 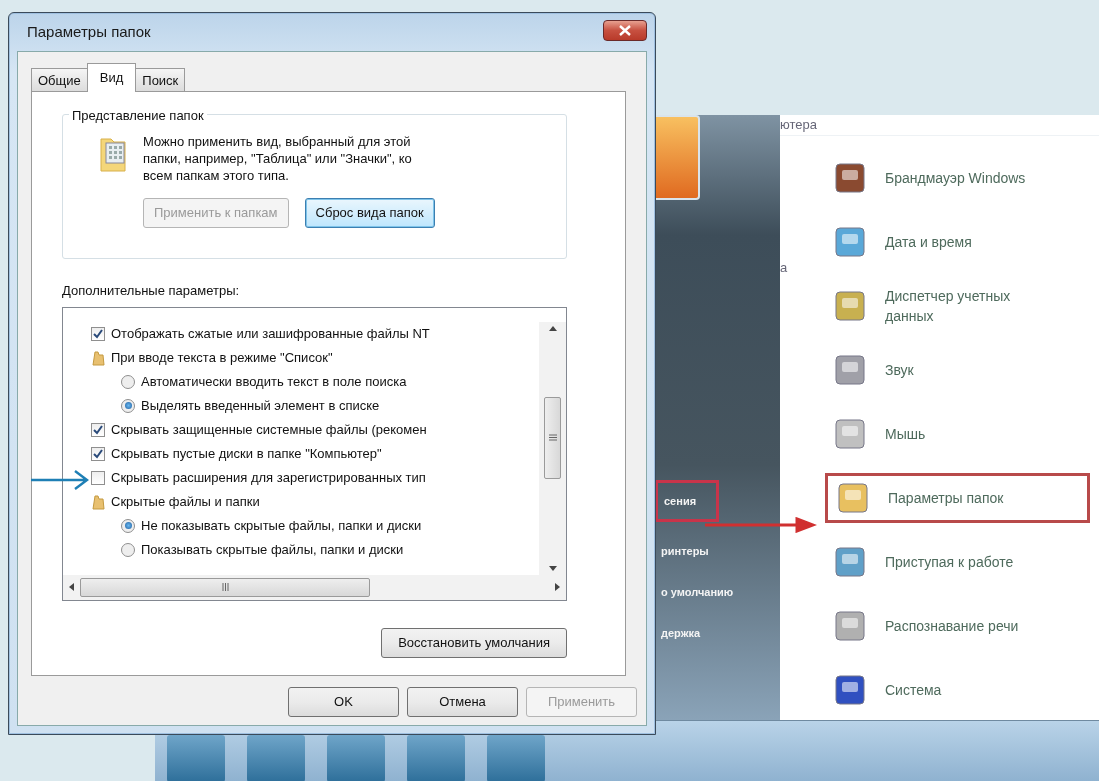 I want to click on control-panel-item: Параметры папок, so click(x=957, y=497).